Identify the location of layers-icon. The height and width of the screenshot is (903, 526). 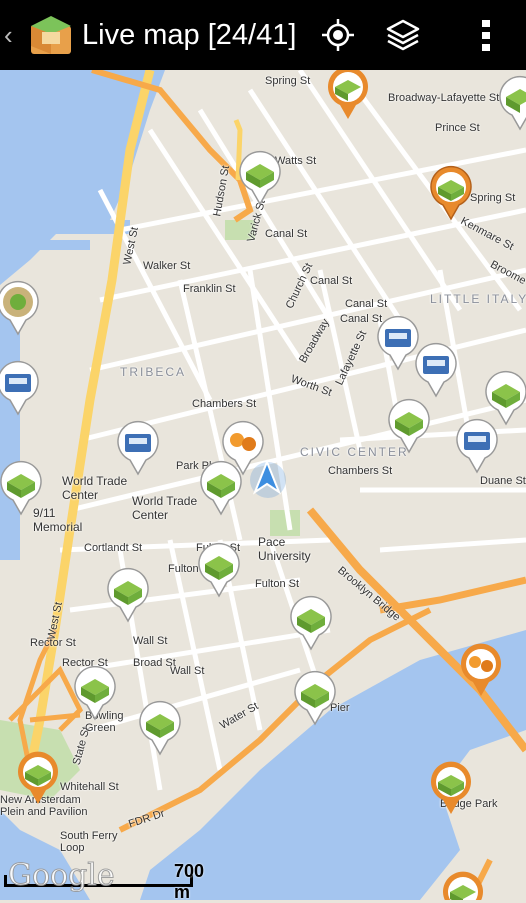
(403, 35).